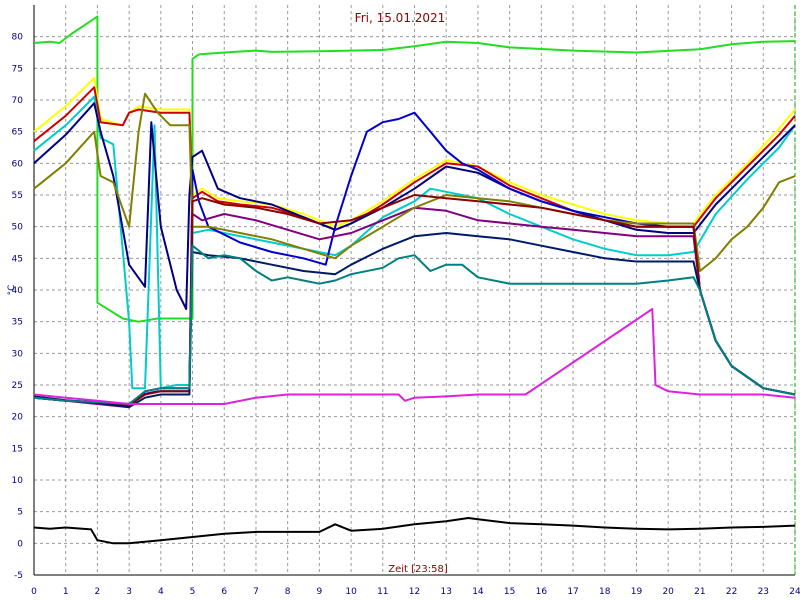  I want to click on y-tick-label: 55, so click(17, 196).